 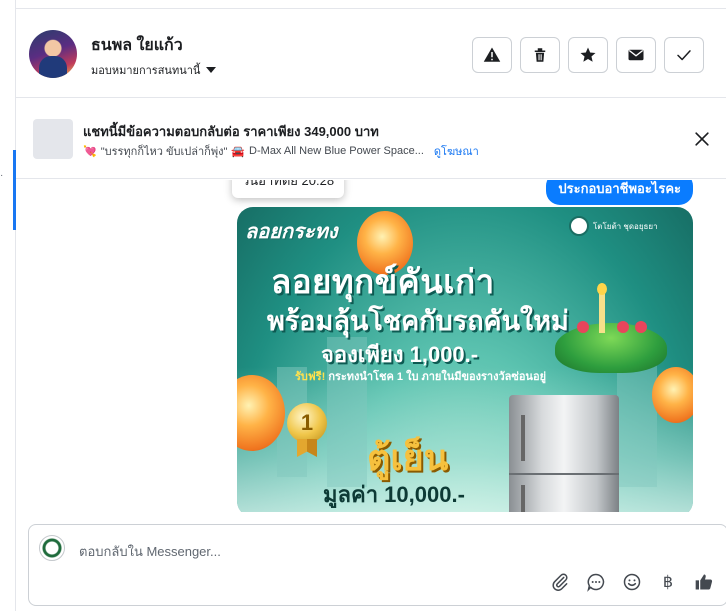 I want to click on medal-icon: 1, so click(x=307, y=423).